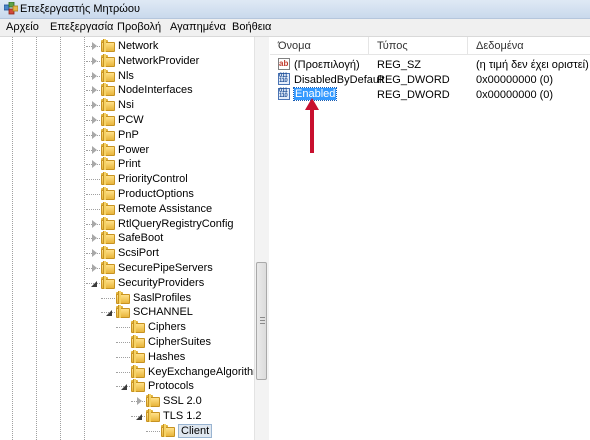 This screenshot has width=590, height=440. What do you see at coordinates (159, 60) in the screenshot?
I see `tree-node-label: NetworkProvider` at bounding box center [159, 60].